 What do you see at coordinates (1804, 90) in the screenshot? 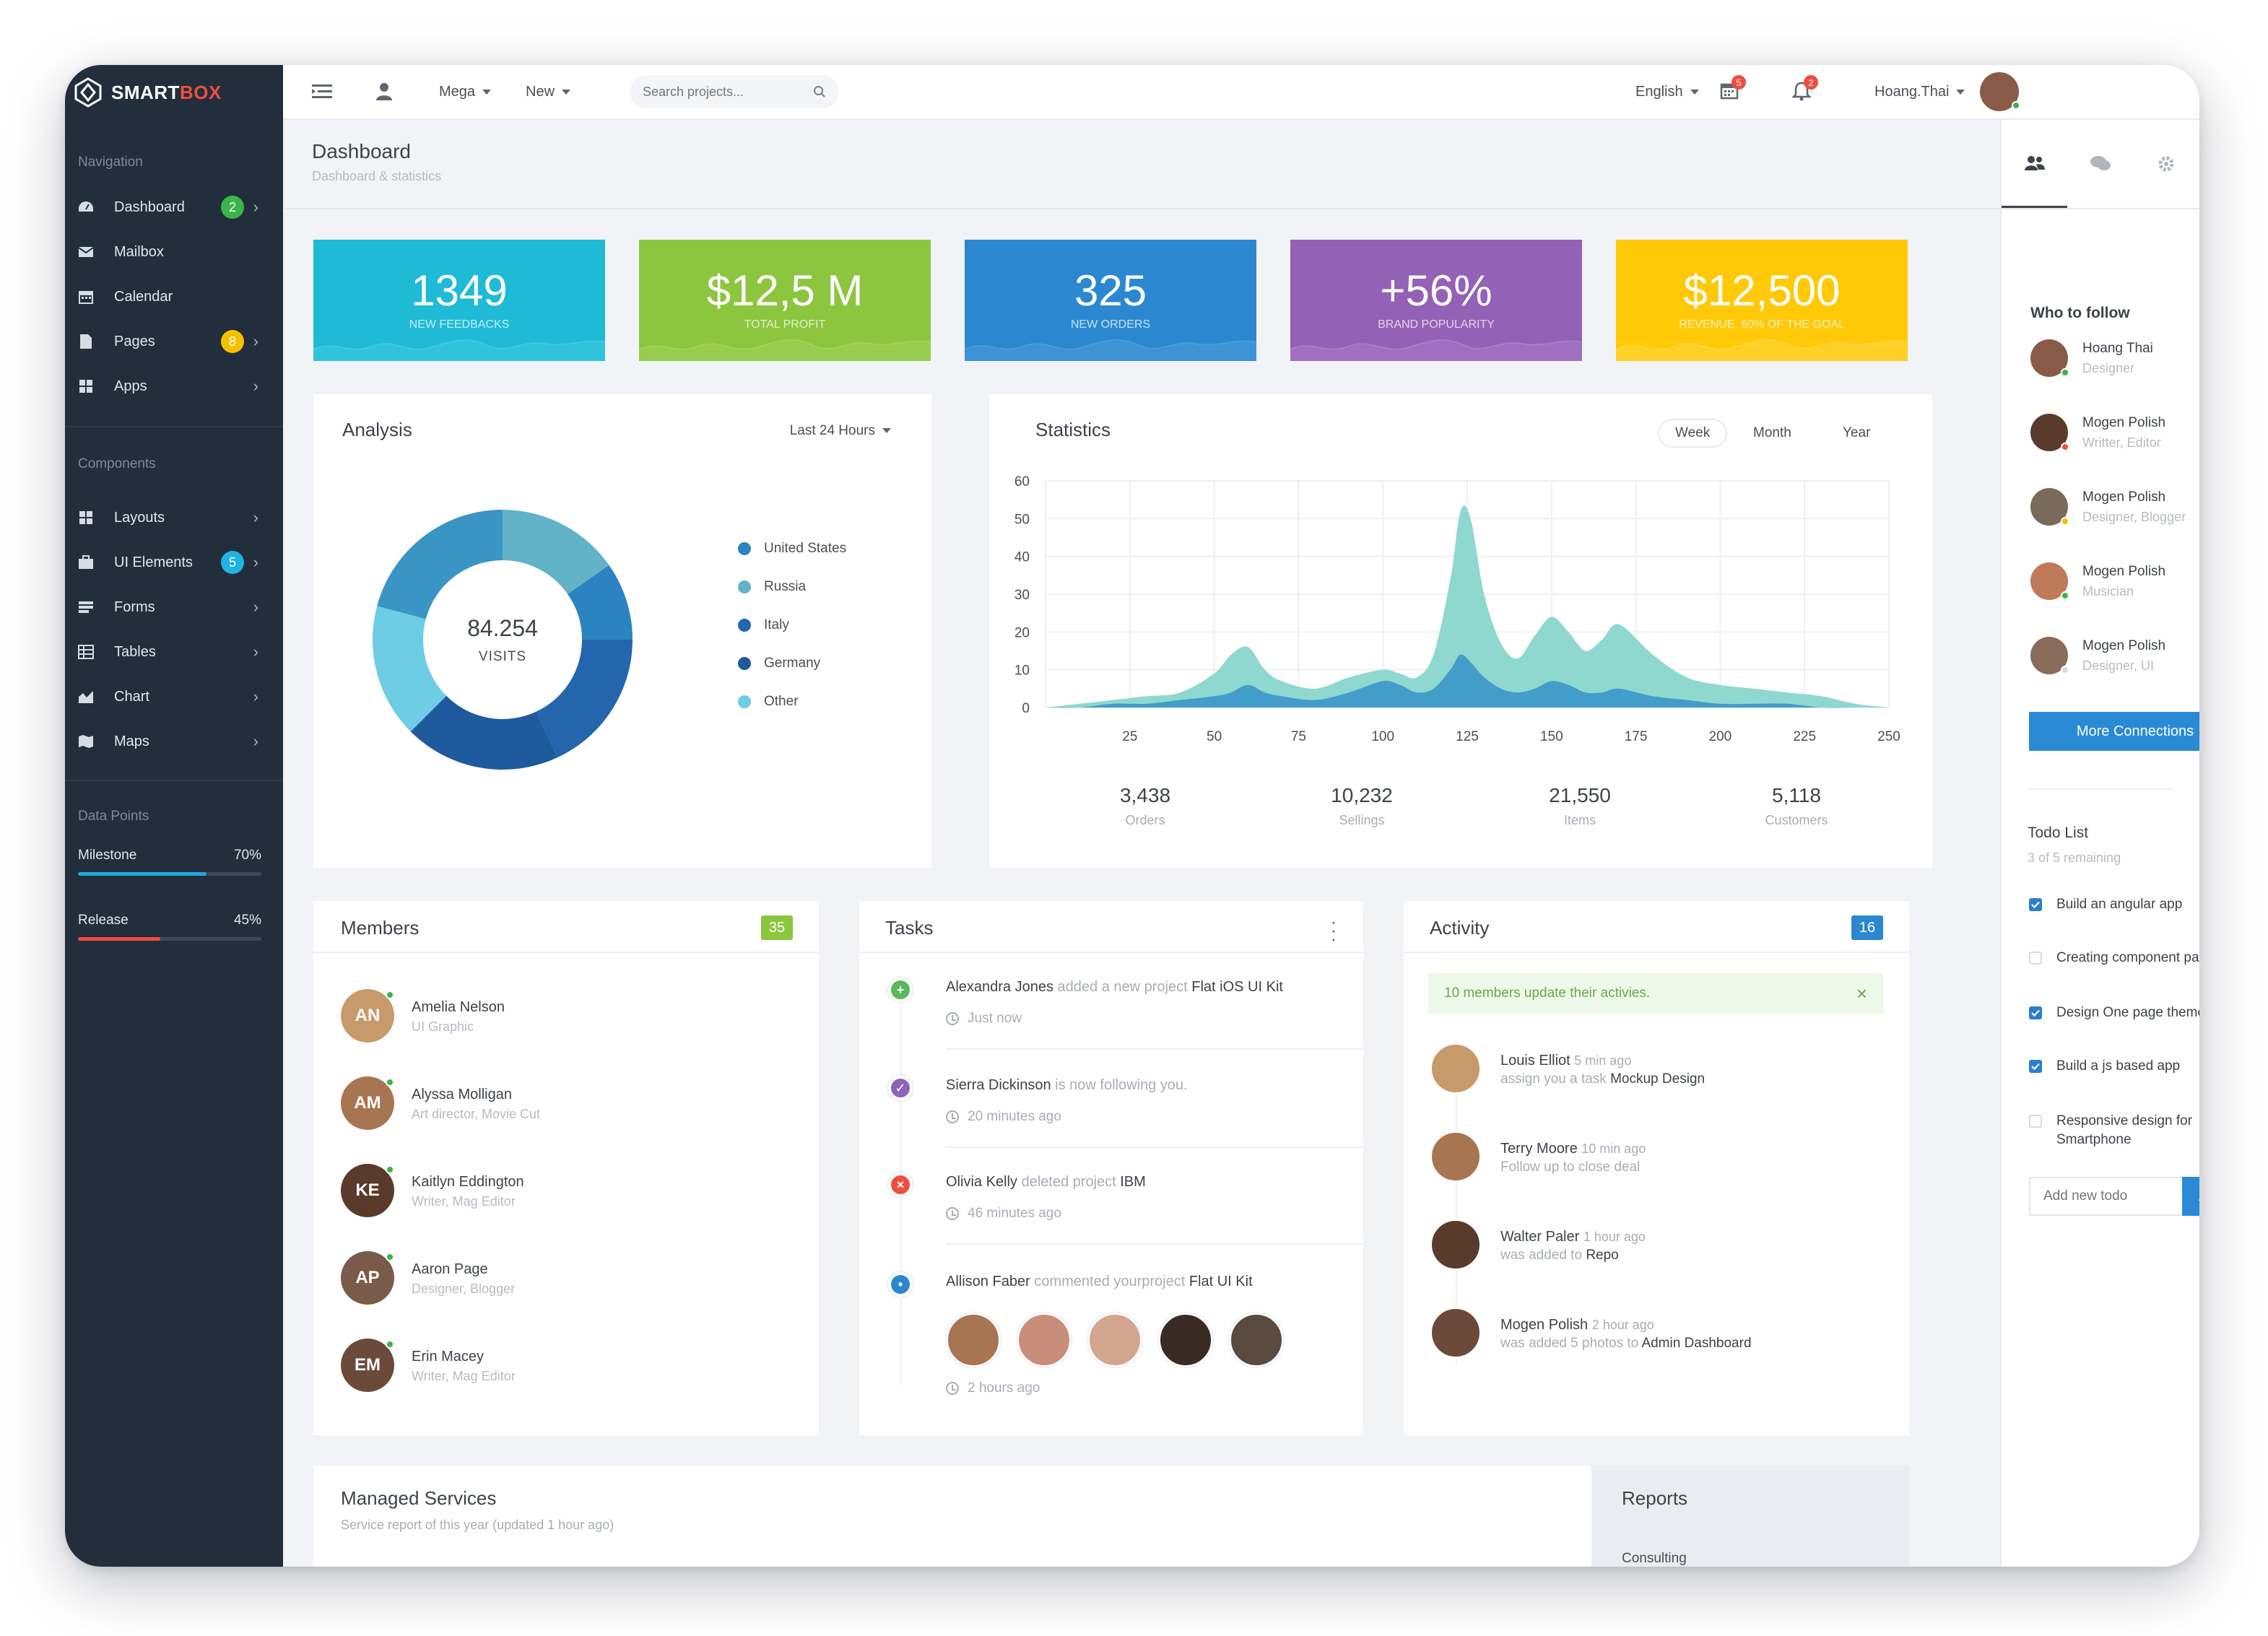
I see `bell-notifications: 2` at bounding box center [1804, 90].